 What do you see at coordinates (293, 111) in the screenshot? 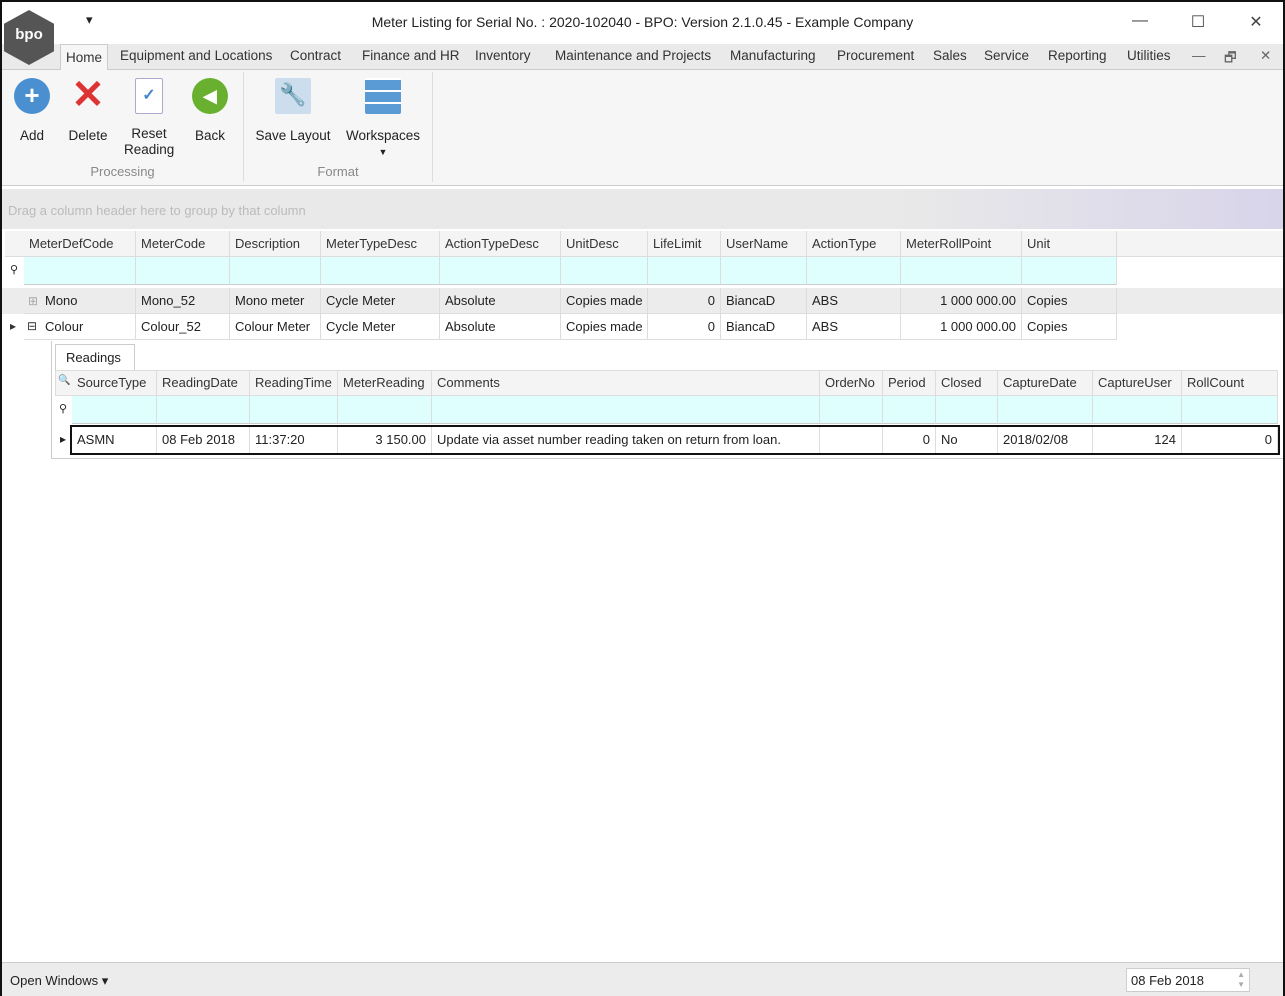
I see `save-layout-button: 🔧 Save Layout` at bounding box center [293, 111].